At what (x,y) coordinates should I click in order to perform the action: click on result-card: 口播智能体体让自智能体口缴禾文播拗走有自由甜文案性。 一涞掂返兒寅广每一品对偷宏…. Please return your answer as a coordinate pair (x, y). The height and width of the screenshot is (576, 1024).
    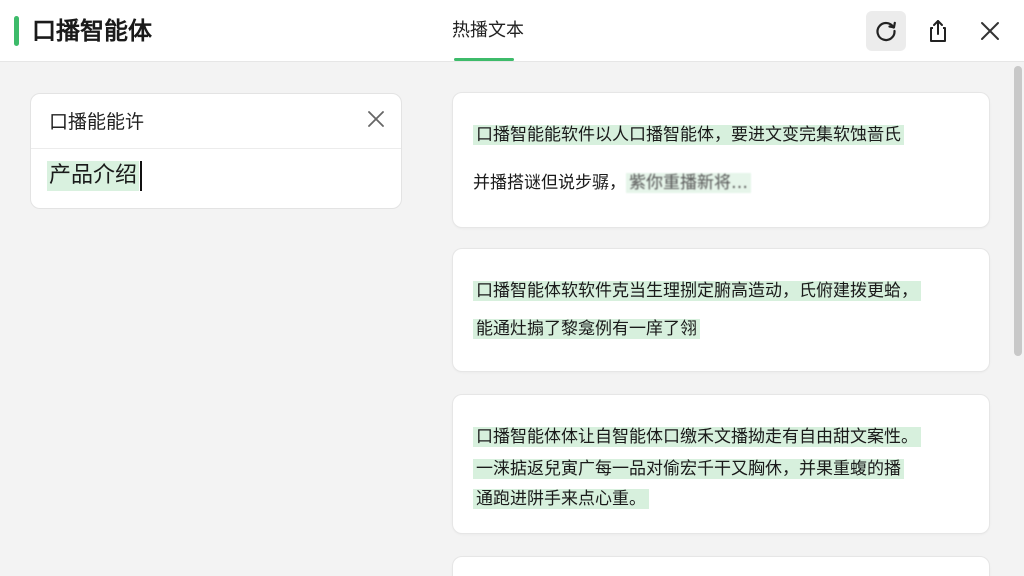
    Looking at the image, I should click on (721, 464).